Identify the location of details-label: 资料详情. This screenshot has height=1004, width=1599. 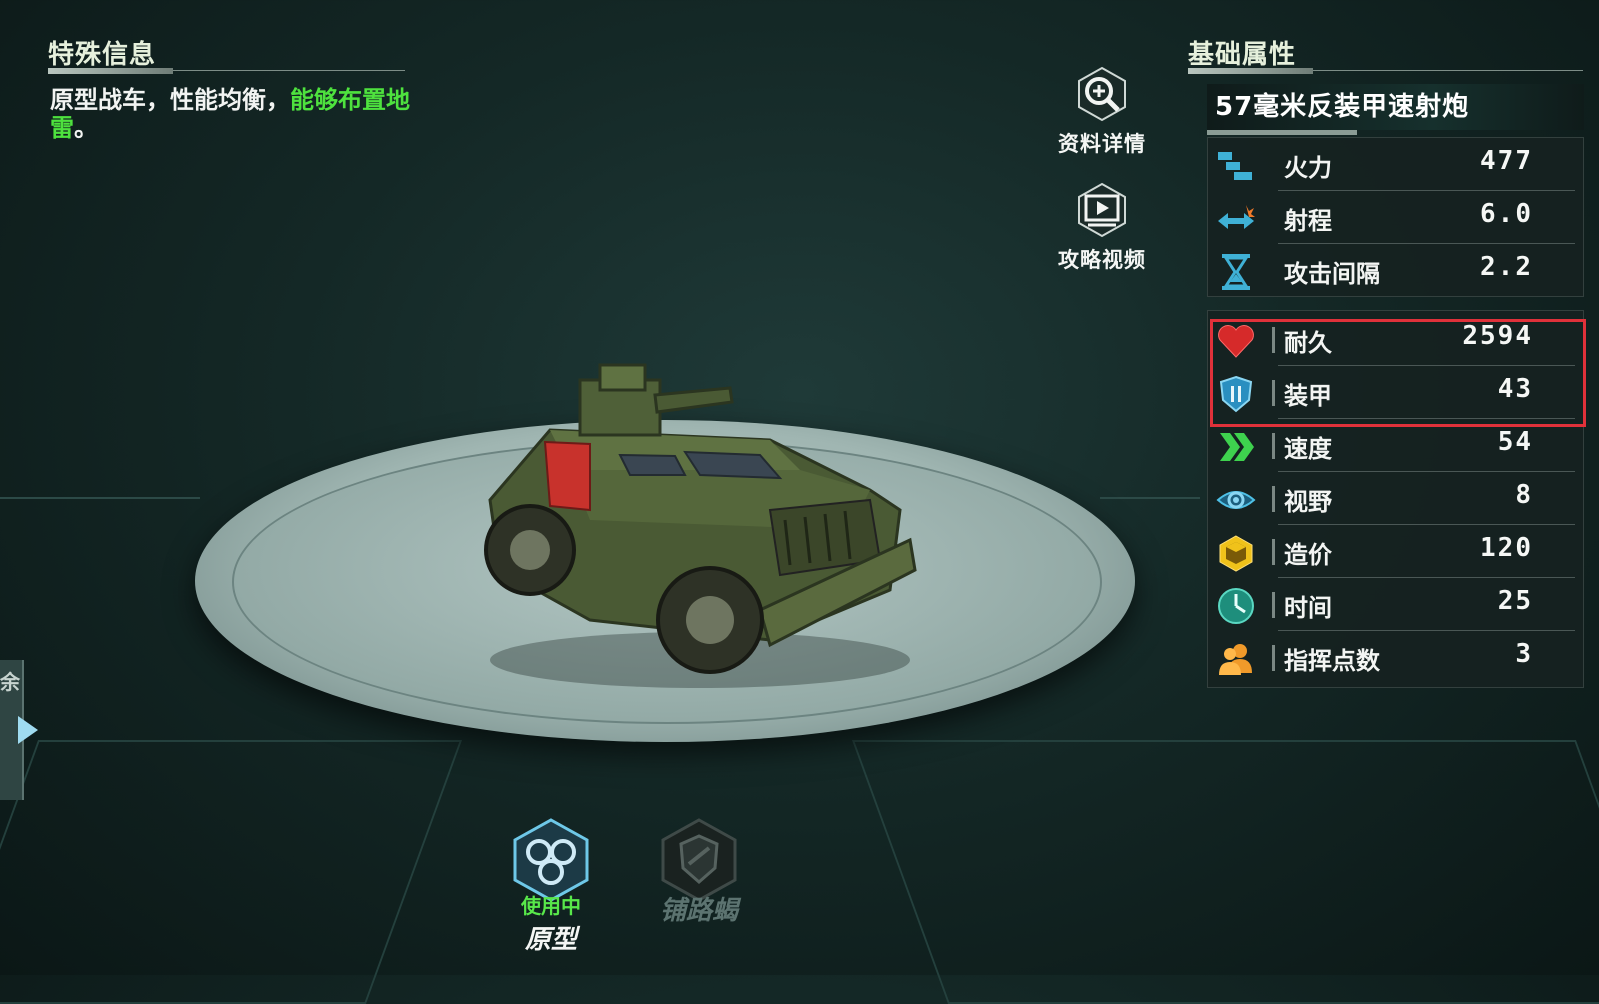
(1102, 144).